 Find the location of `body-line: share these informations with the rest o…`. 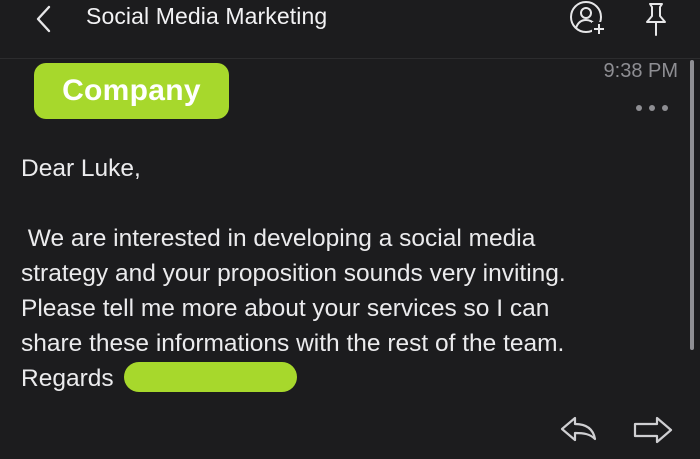

body-line: share these informations with the rest o… is located at coordinates (293, 343).